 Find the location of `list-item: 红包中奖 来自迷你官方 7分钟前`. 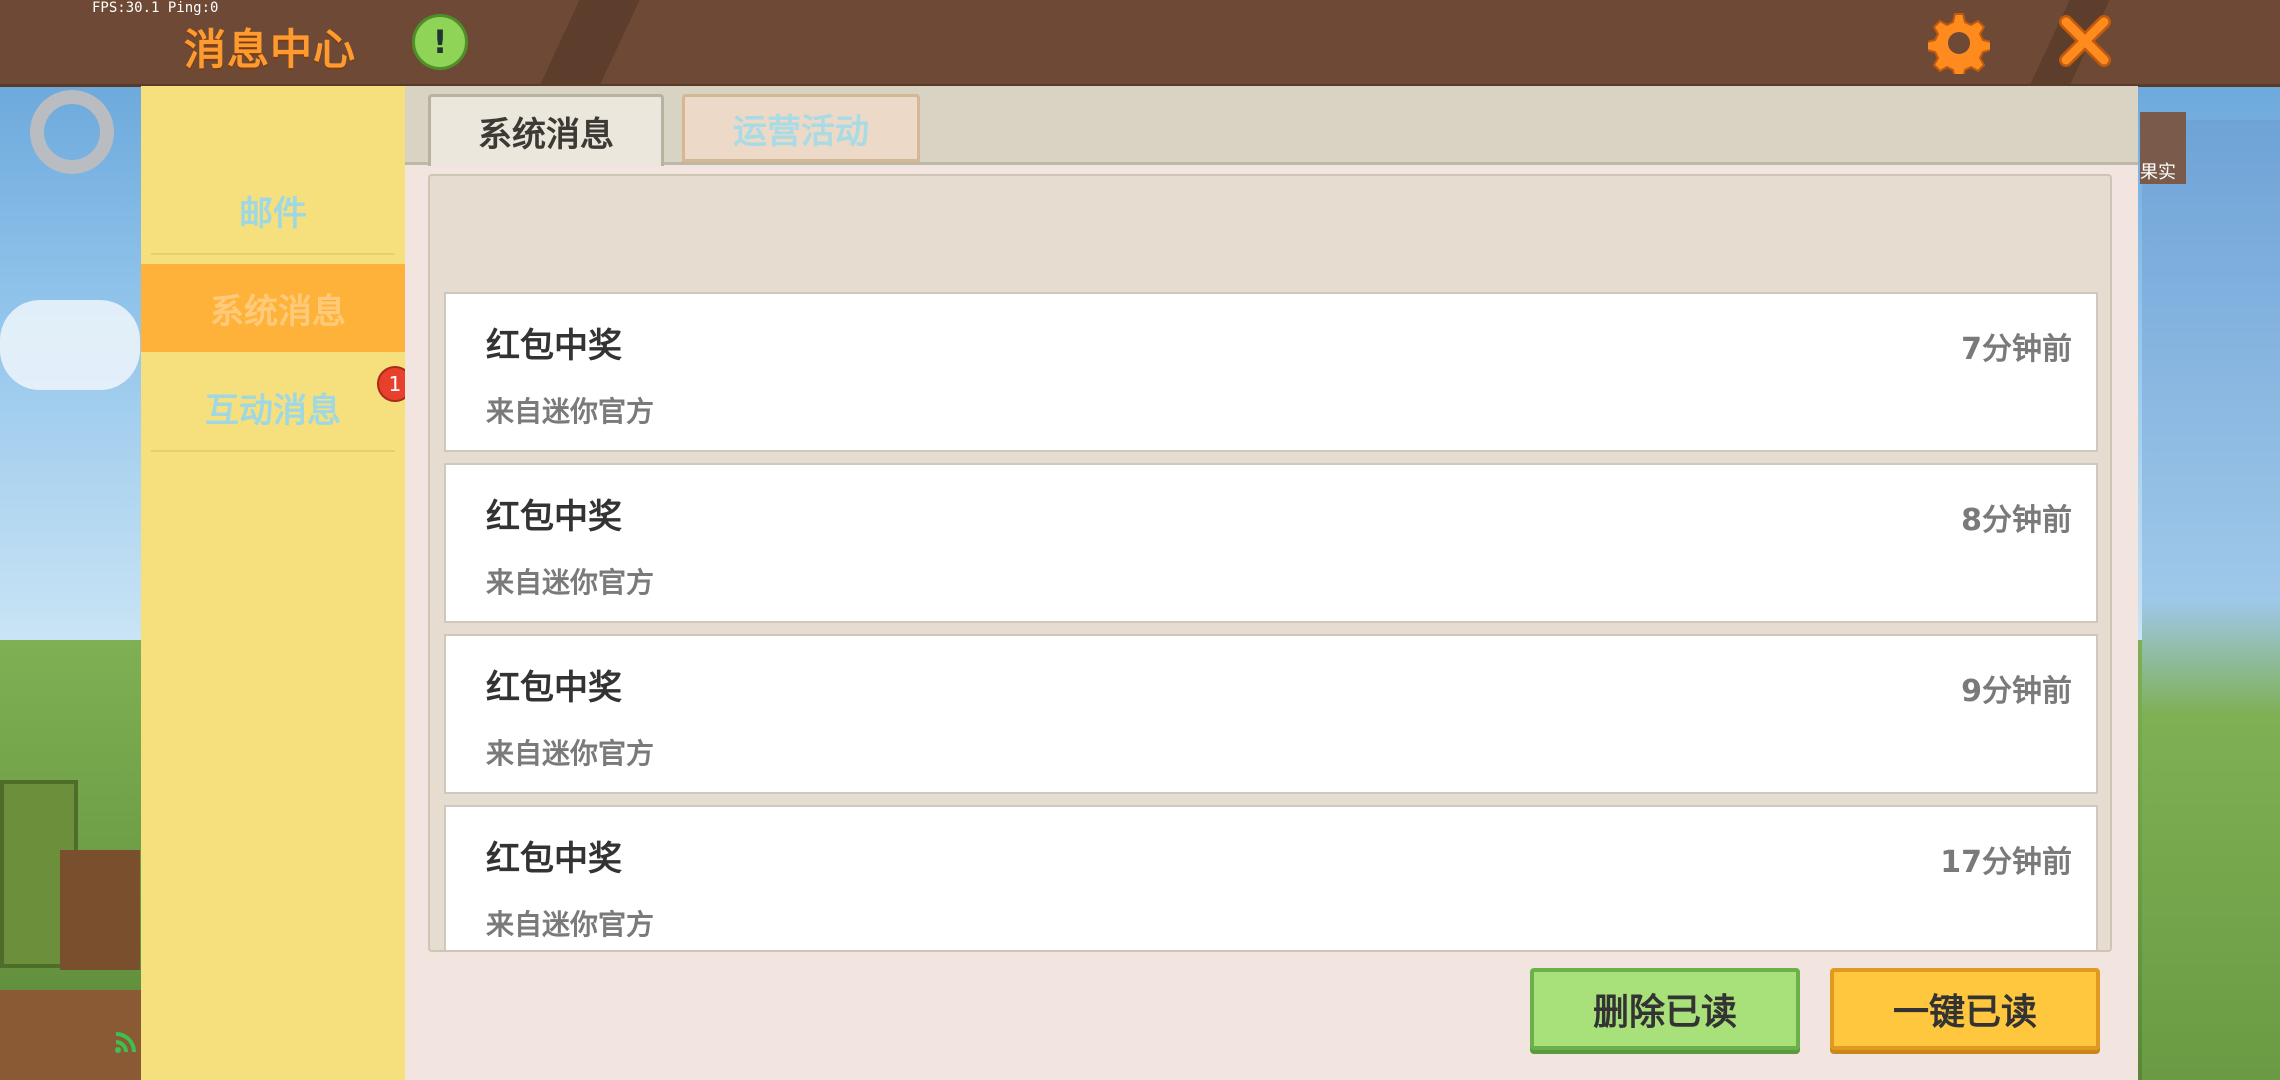

list-item: 红包中奖 来自迷你官方 7分钟前 is located at coordinates (1271, 372).